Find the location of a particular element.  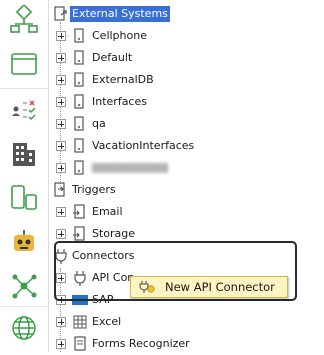

context-menu-item-new-api-connector: New API Connector is located at coordinates (209, 287).